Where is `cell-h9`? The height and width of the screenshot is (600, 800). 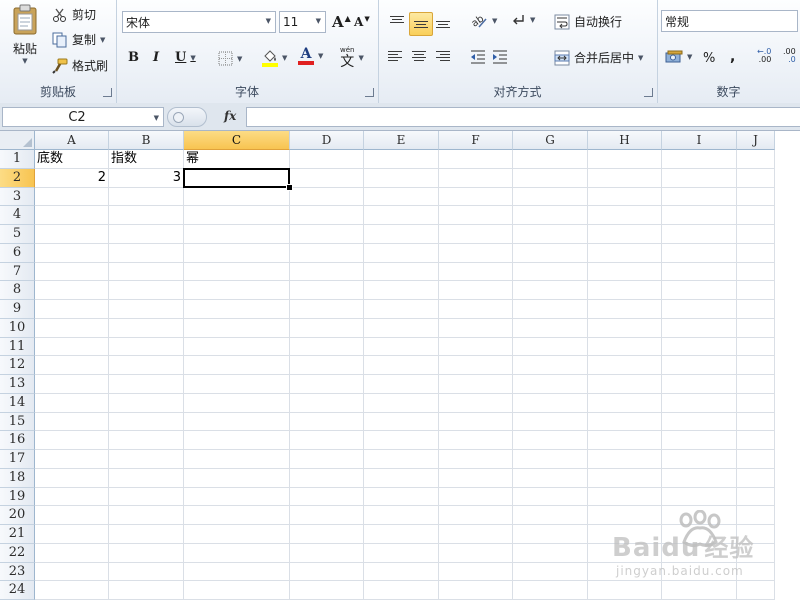
cell-h9 is located at coordinates (625, 309).